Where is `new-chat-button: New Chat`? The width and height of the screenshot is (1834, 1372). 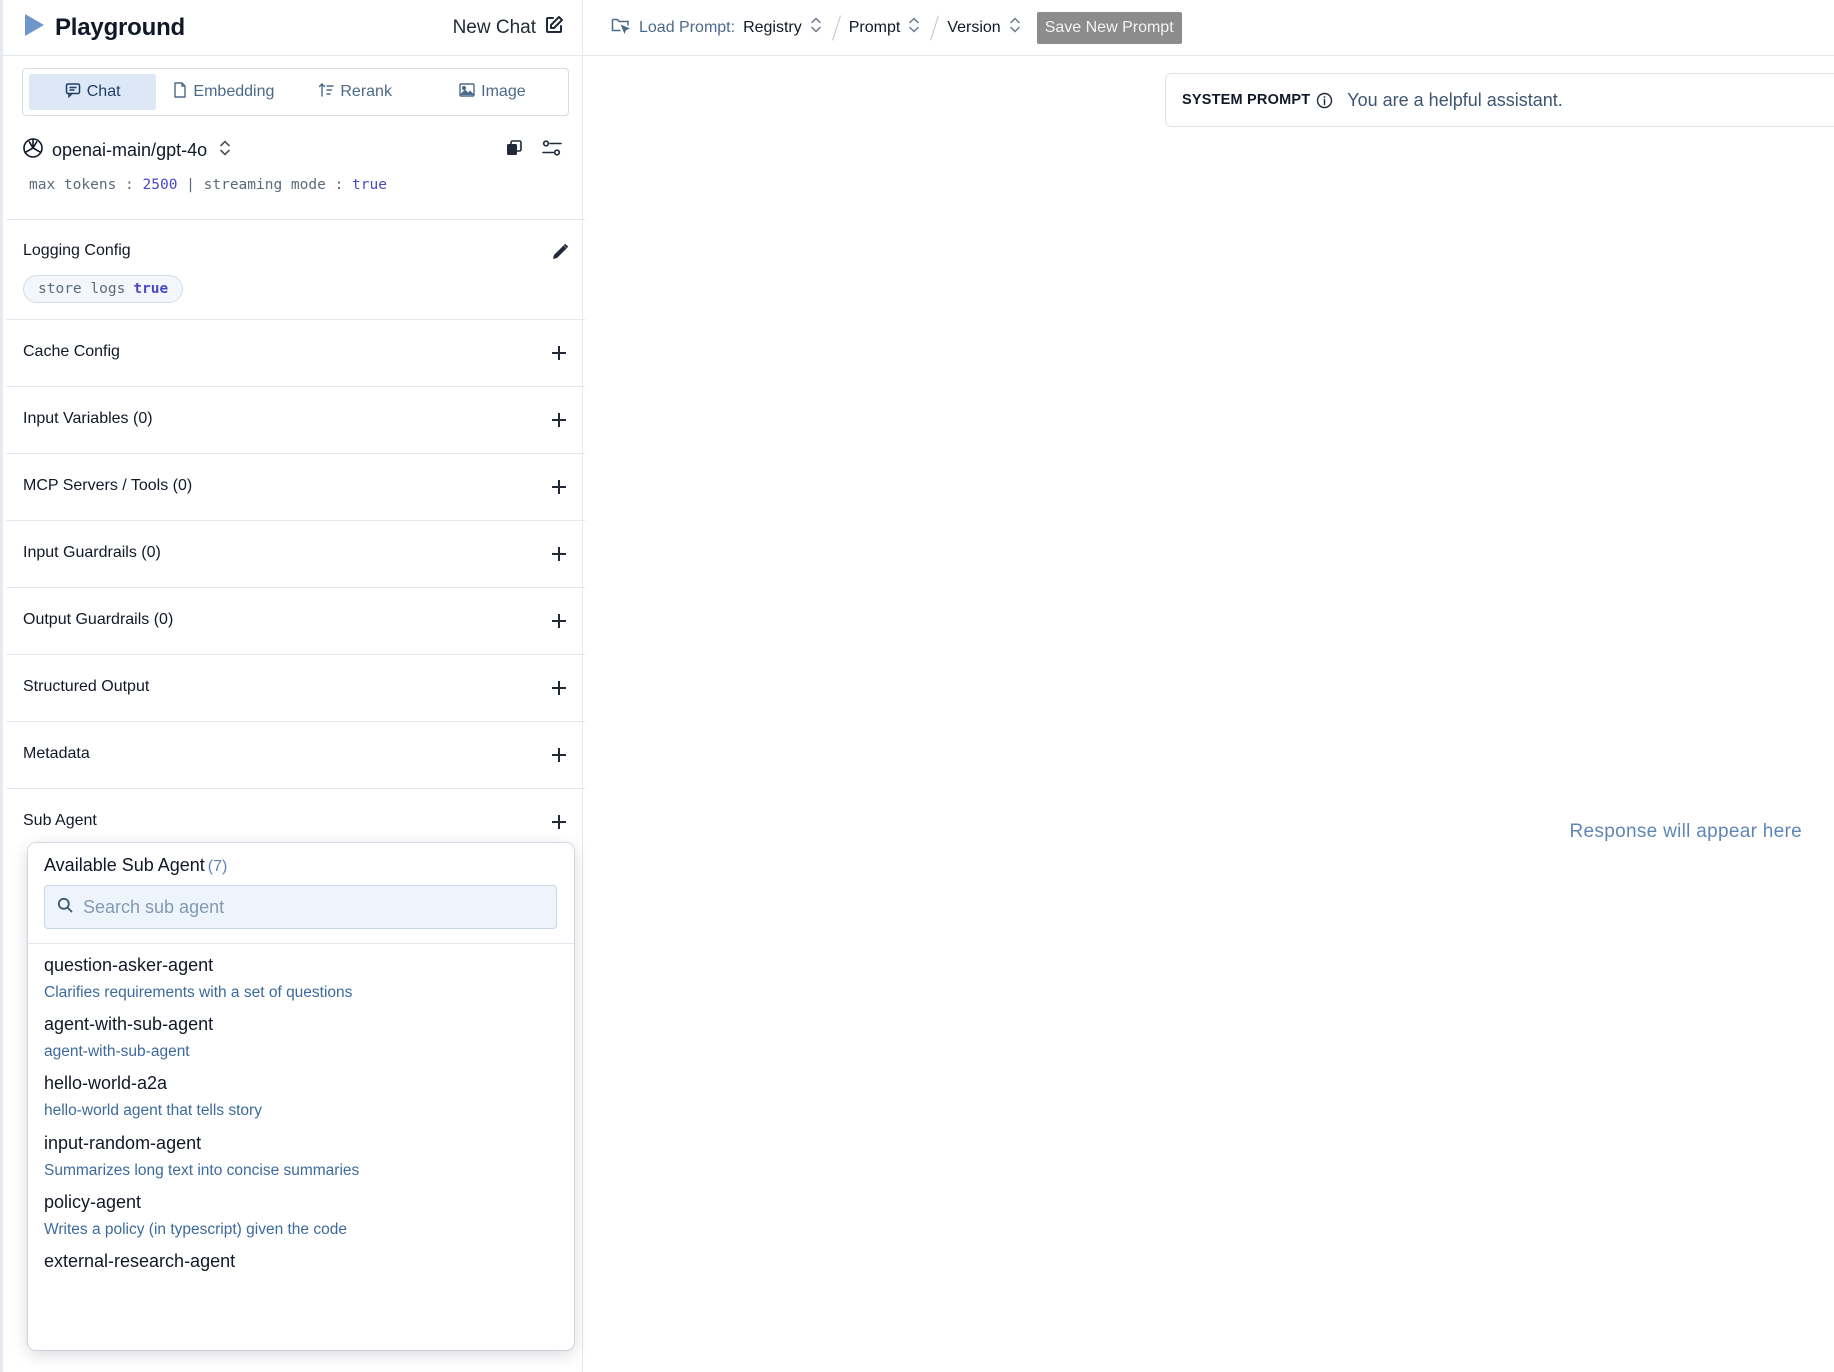
new-chat-button: New Chat is located at coordinates (508, 28).